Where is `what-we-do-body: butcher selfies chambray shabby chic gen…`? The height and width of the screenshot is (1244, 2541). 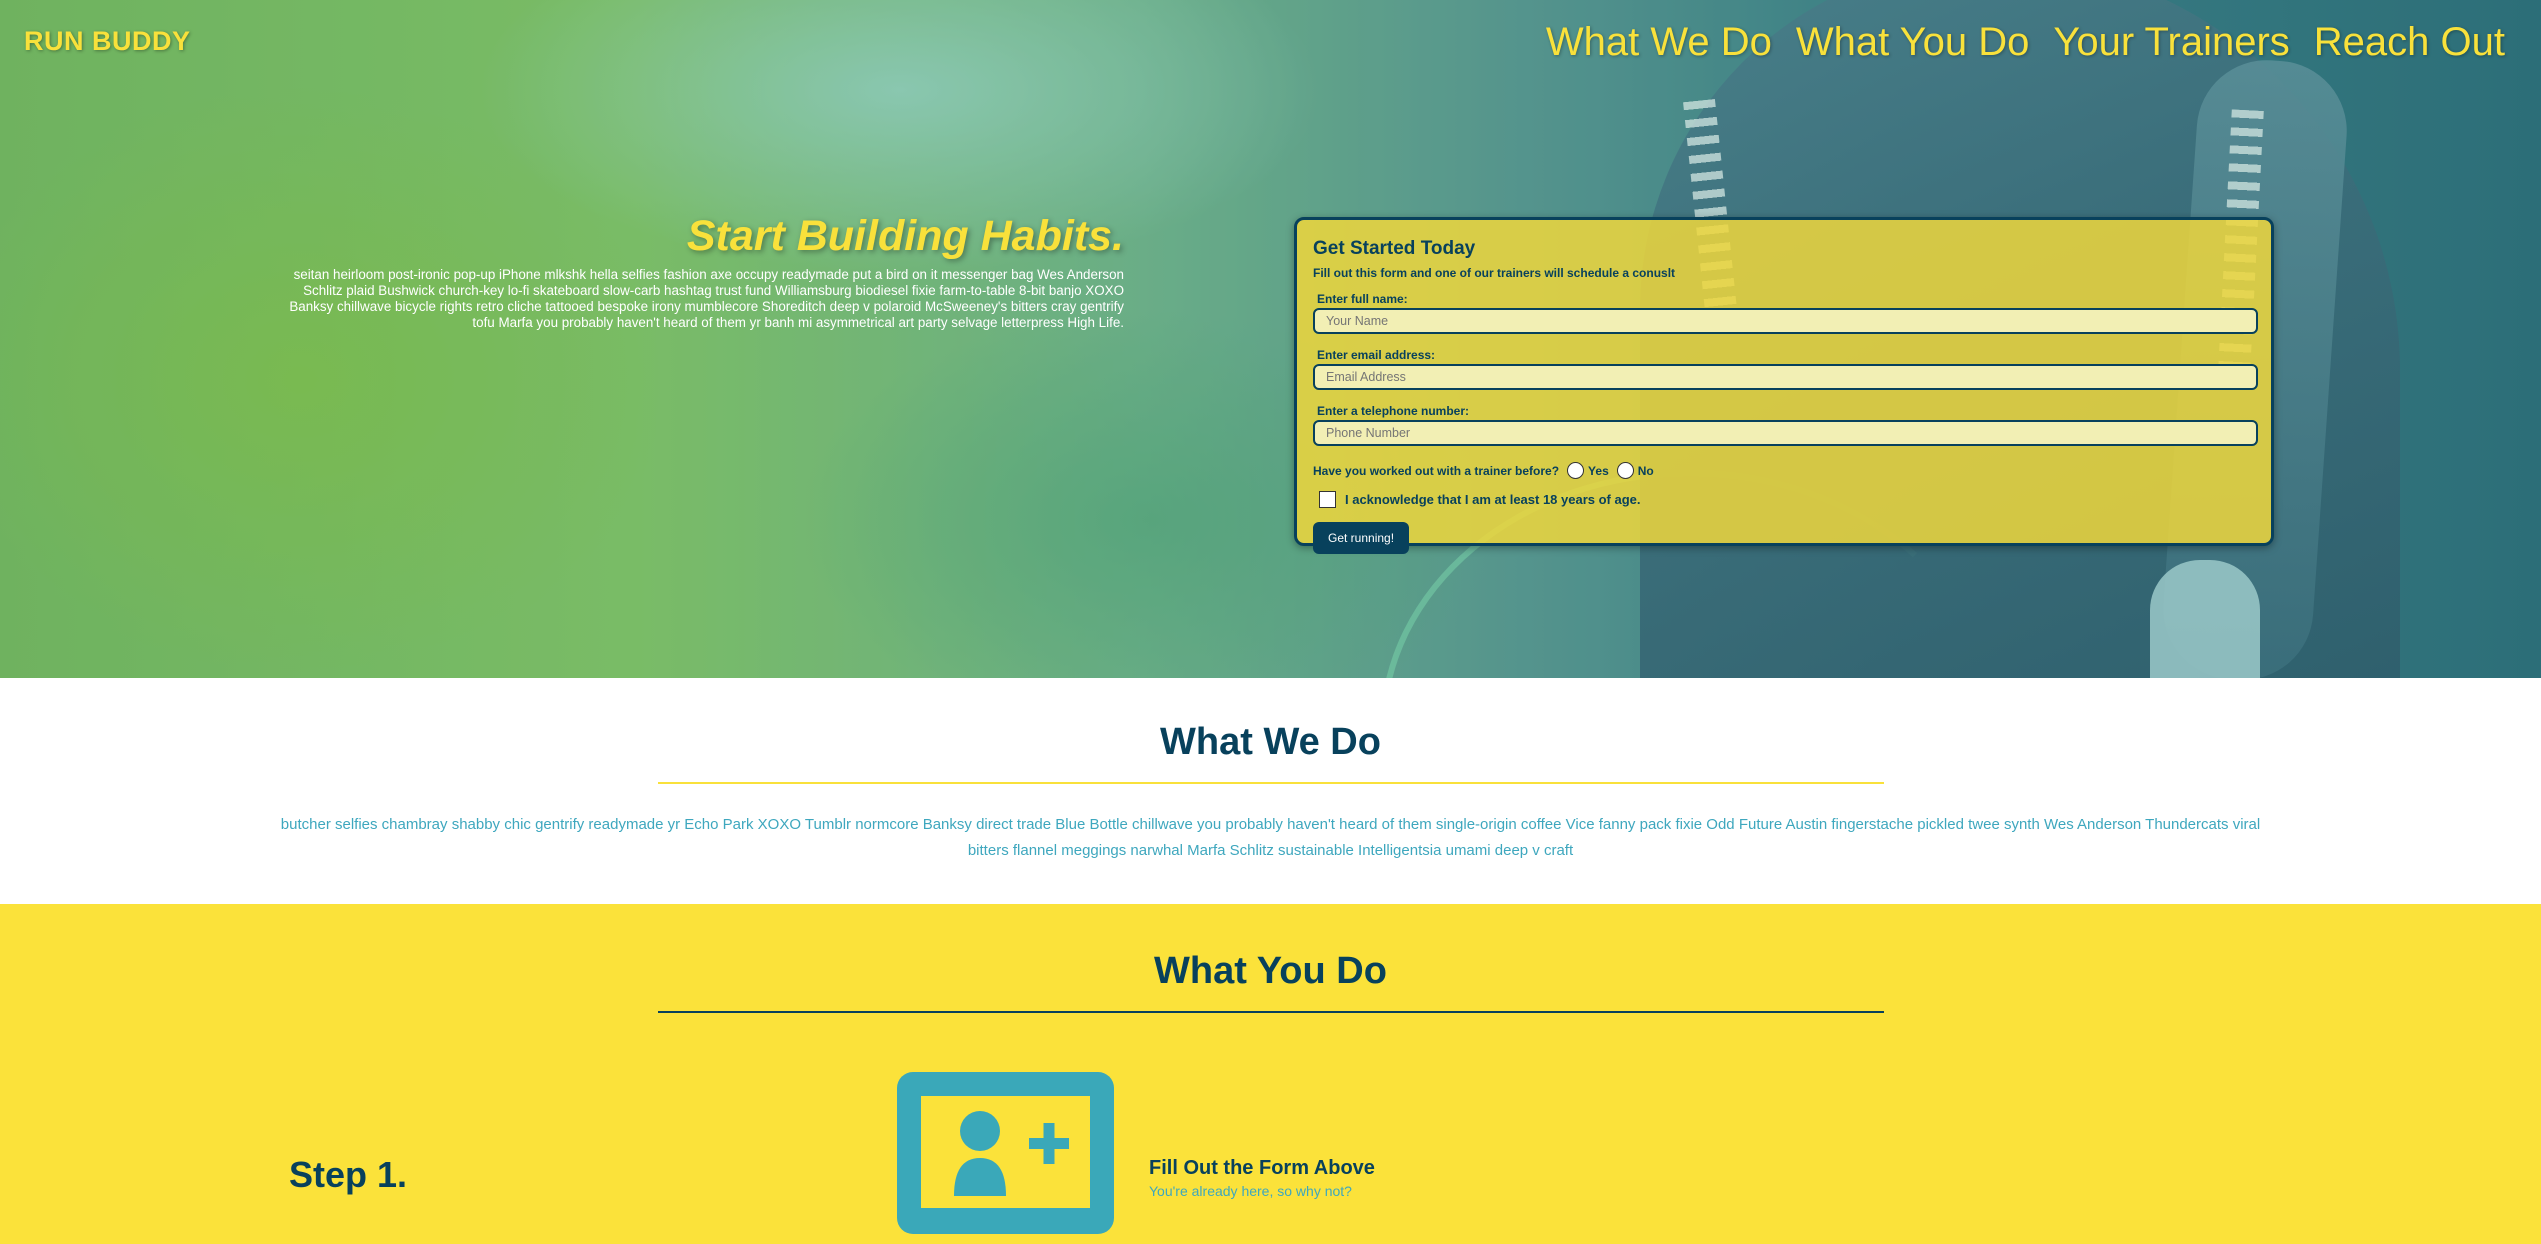 what-we-do-body: butcher selfies chambray shabby chic gen… is located at coordinates (1270, 837).